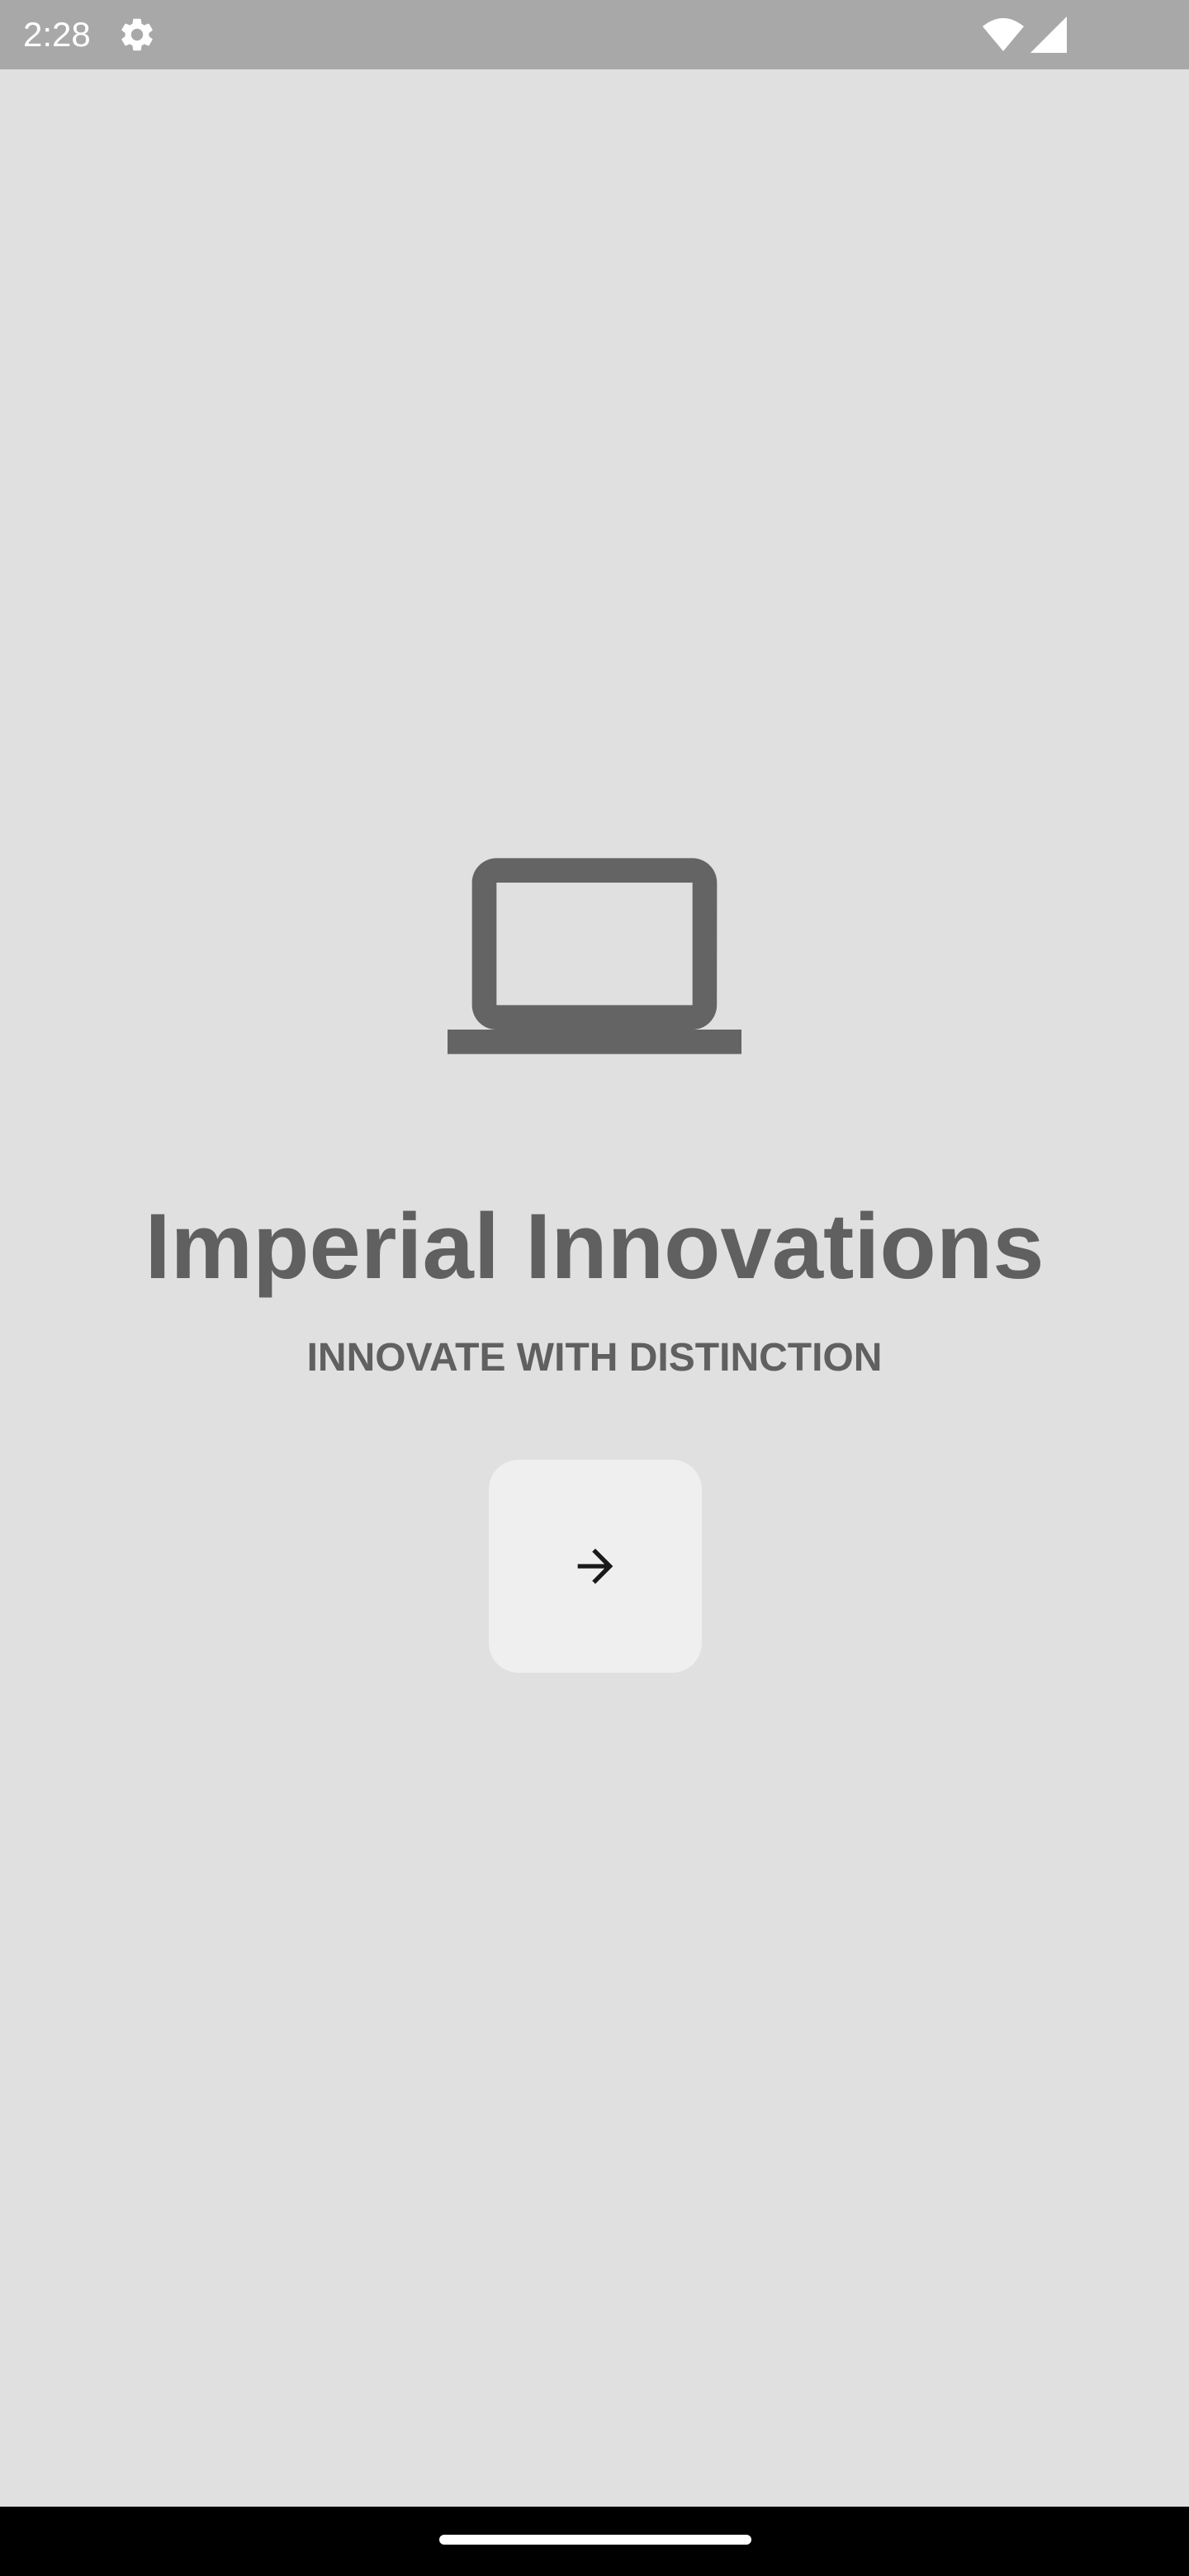 This screenshot has width=1189, height=2576. Describe the element at coordinates (594, 956) in the screenshot. I see `laptop-icon` at that location.